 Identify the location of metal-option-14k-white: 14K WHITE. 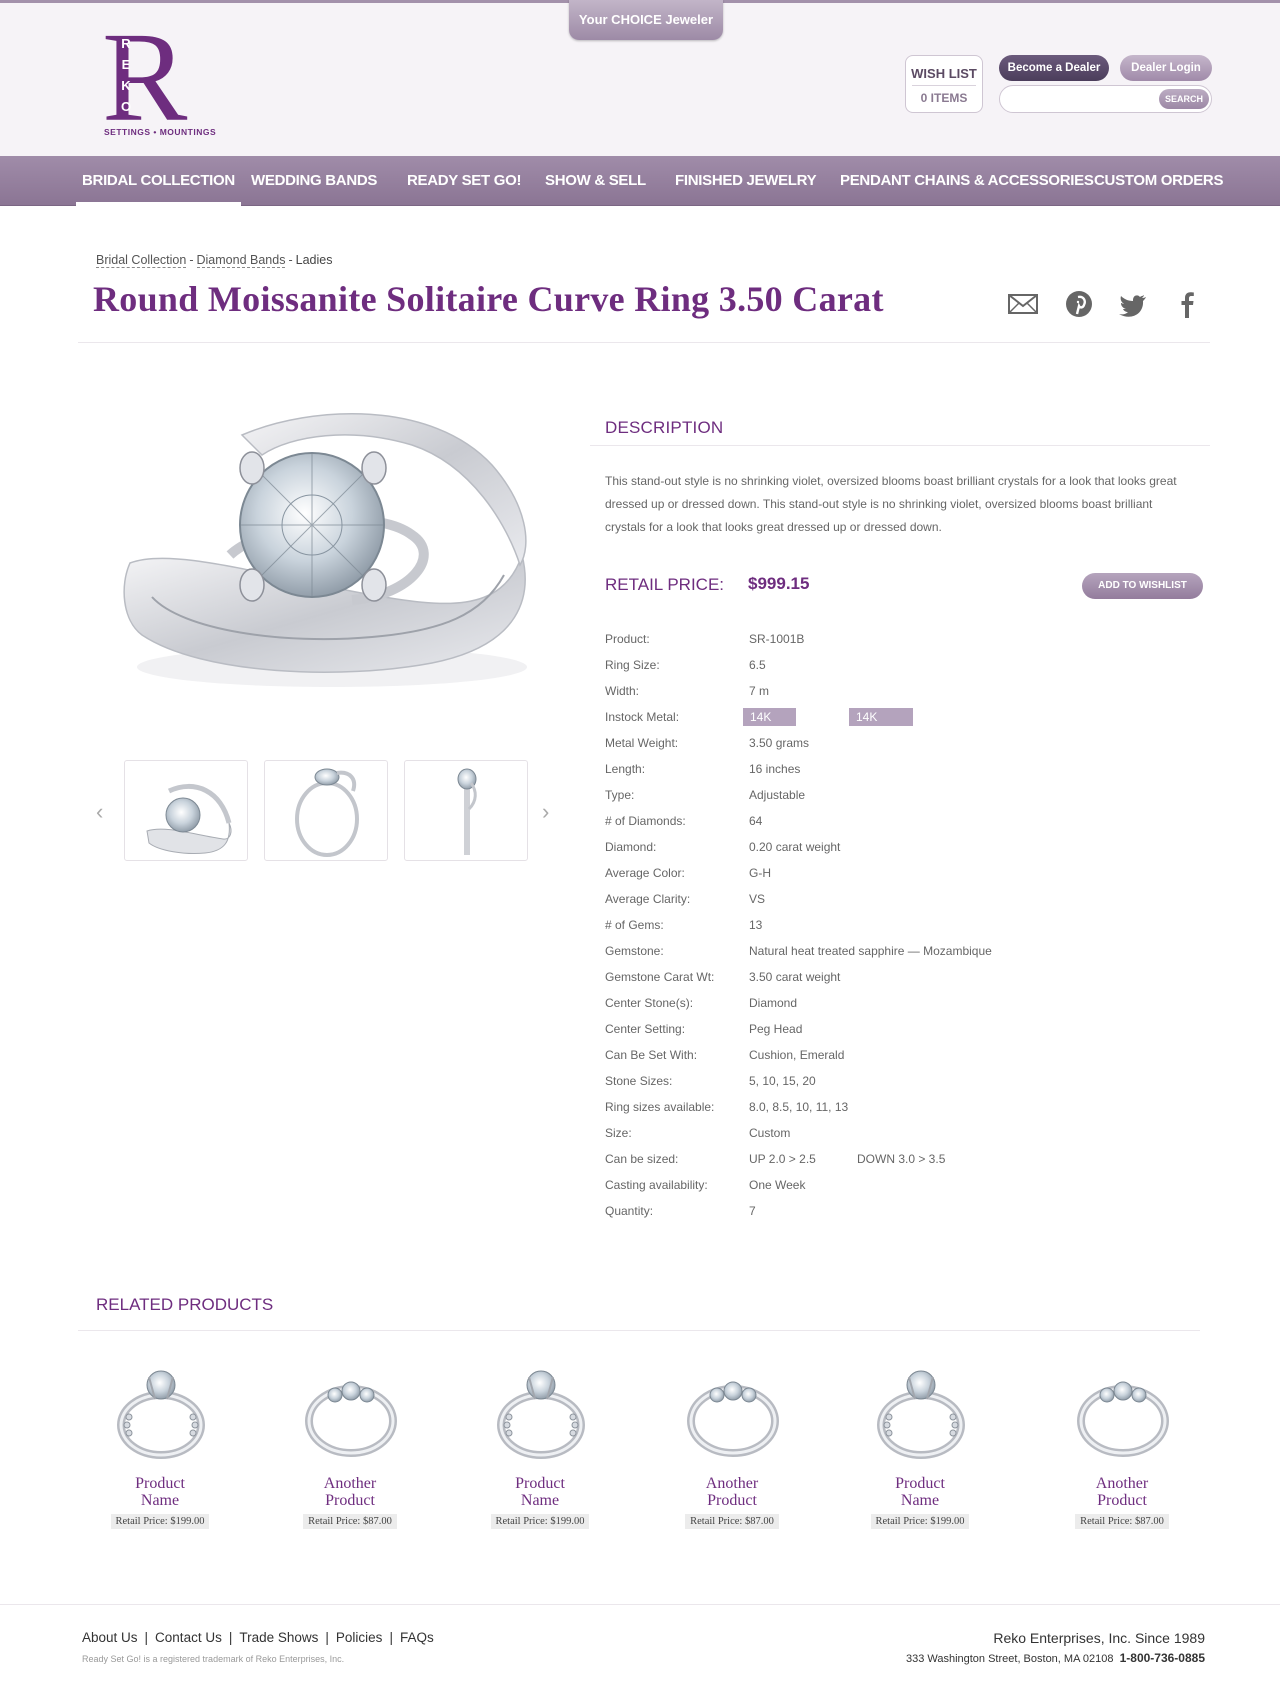
(769, 725).